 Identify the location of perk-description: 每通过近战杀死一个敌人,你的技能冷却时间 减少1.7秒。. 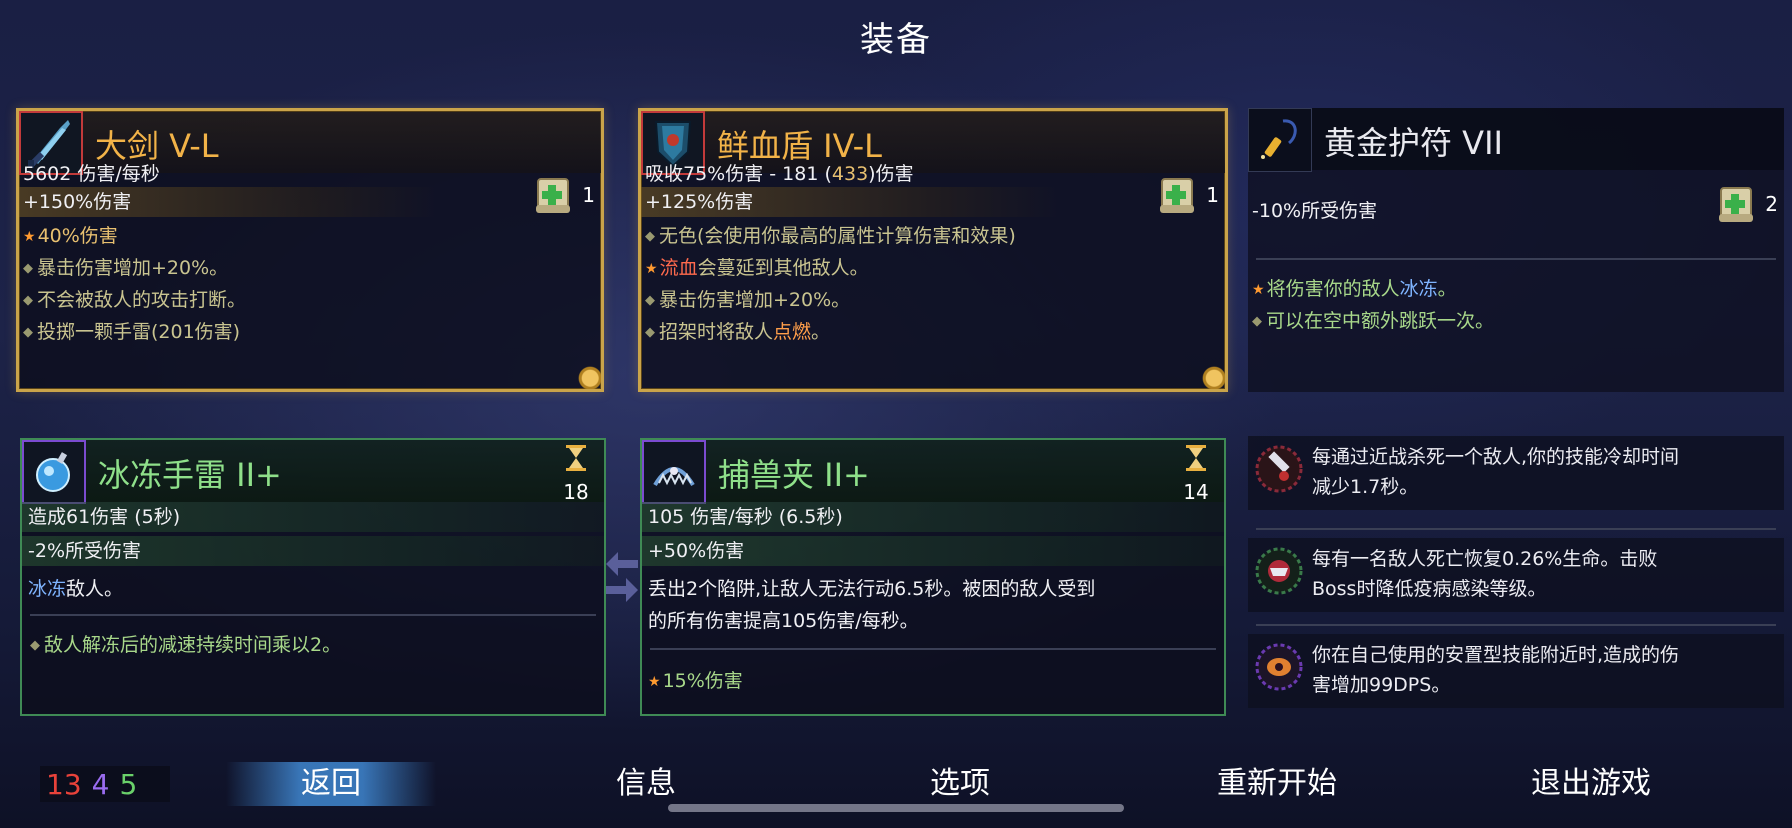
(1543, 472).